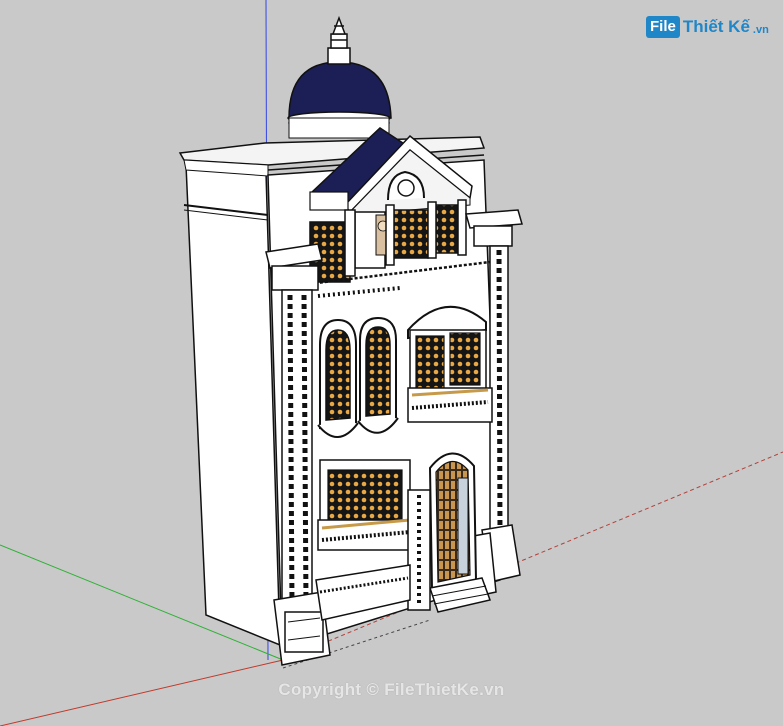 This screenshot has height=726, width=783. Describe the element at coordinates (232, 405) in the screenshot. I see `left-side-wall` at that location.